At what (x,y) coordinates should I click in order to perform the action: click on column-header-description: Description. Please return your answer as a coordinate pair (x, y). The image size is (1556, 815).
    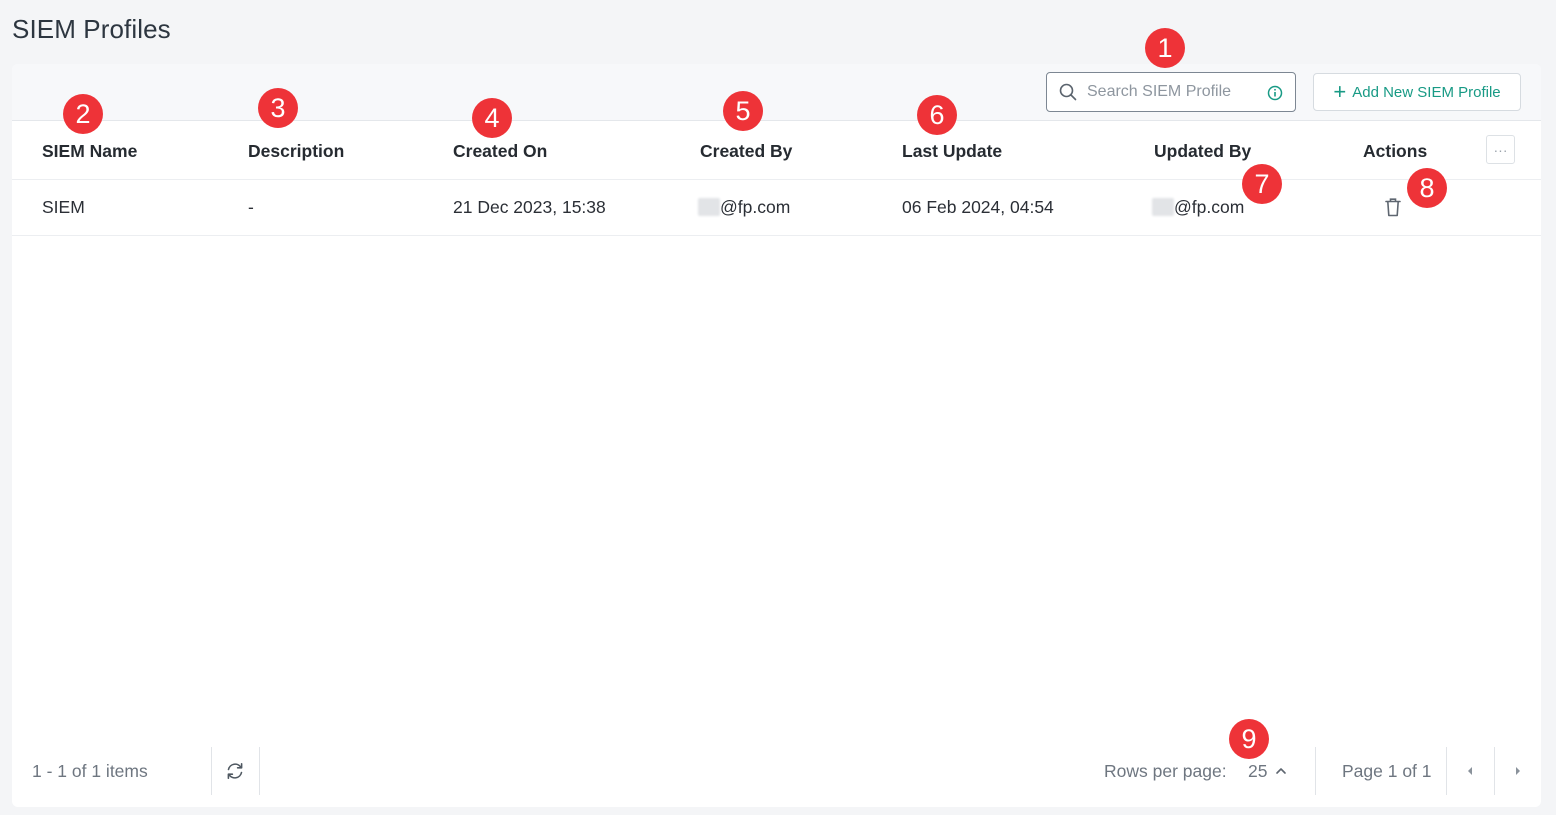
    Looking at the image, I should click on (296, 151).